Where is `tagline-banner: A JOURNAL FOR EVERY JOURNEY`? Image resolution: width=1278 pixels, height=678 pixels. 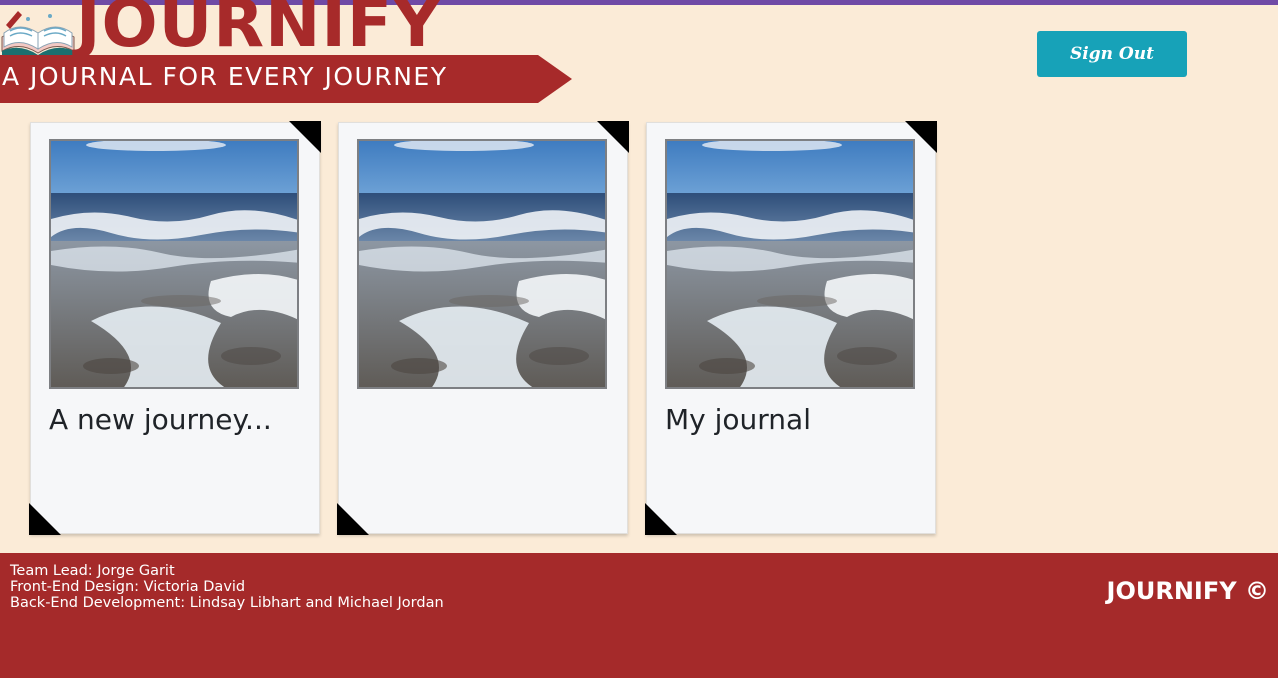 tagline-banner: A JOURNAL FOR EVERY JOURNEY is located at coordinates (286, 79).